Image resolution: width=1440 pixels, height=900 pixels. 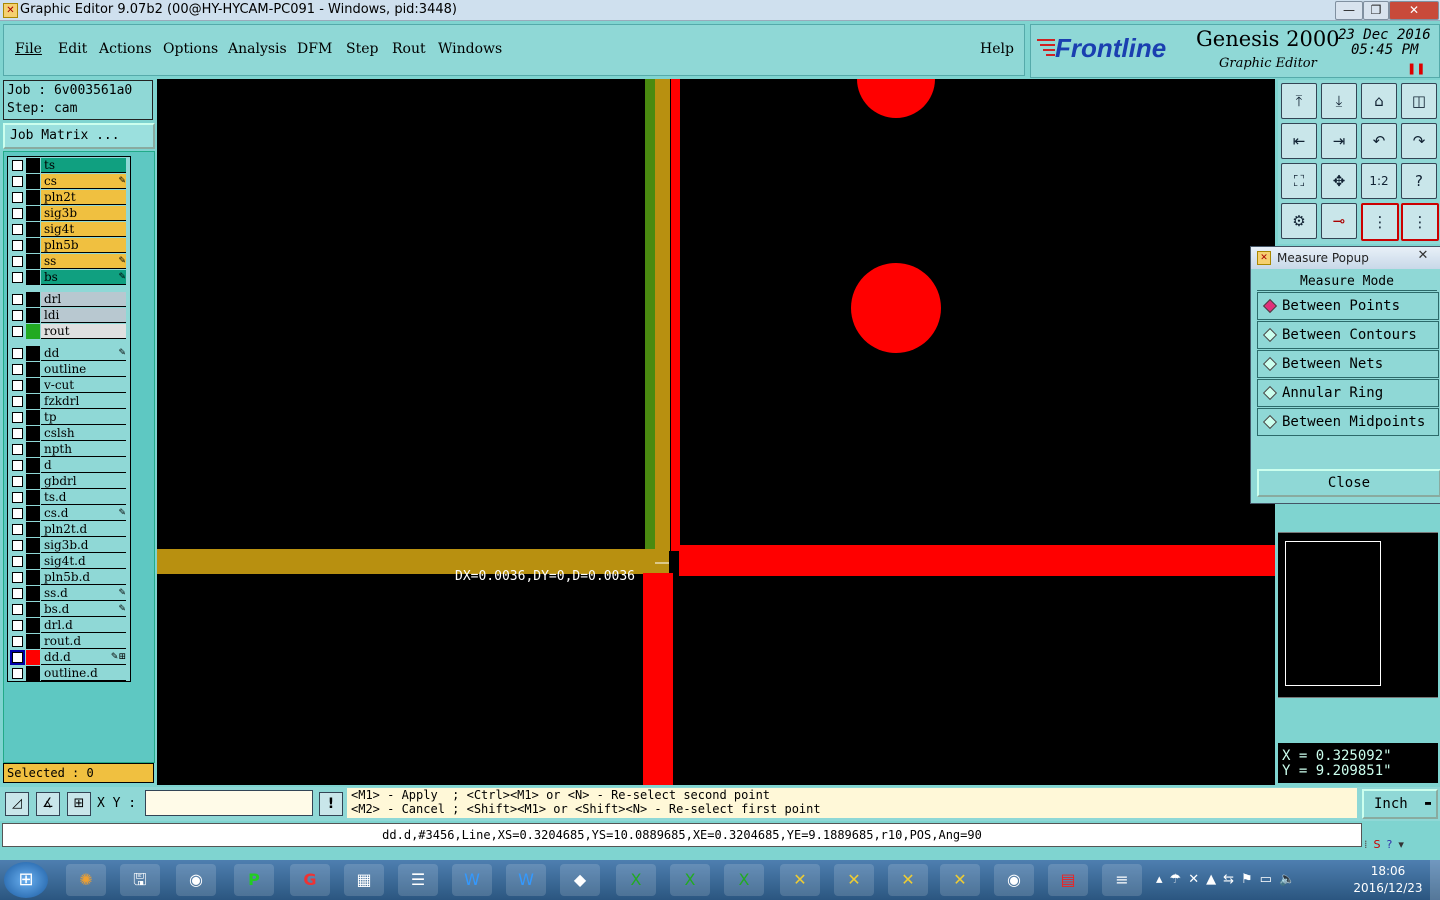 What do you see at coordinates (68, 197) in the screenshot?
I see `layer-row: pln2t` at bounding box center [68, 197].